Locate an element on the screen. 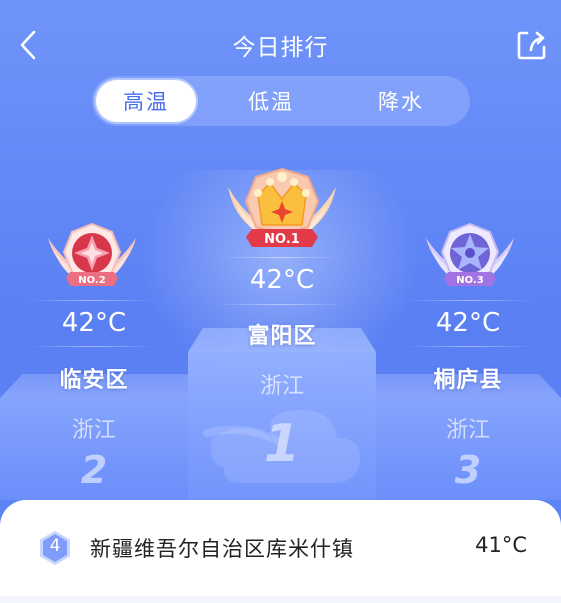 This screenshot has height=603, width=561. podium-block-first: 浙江 1 is located at coordinates (282, 414).